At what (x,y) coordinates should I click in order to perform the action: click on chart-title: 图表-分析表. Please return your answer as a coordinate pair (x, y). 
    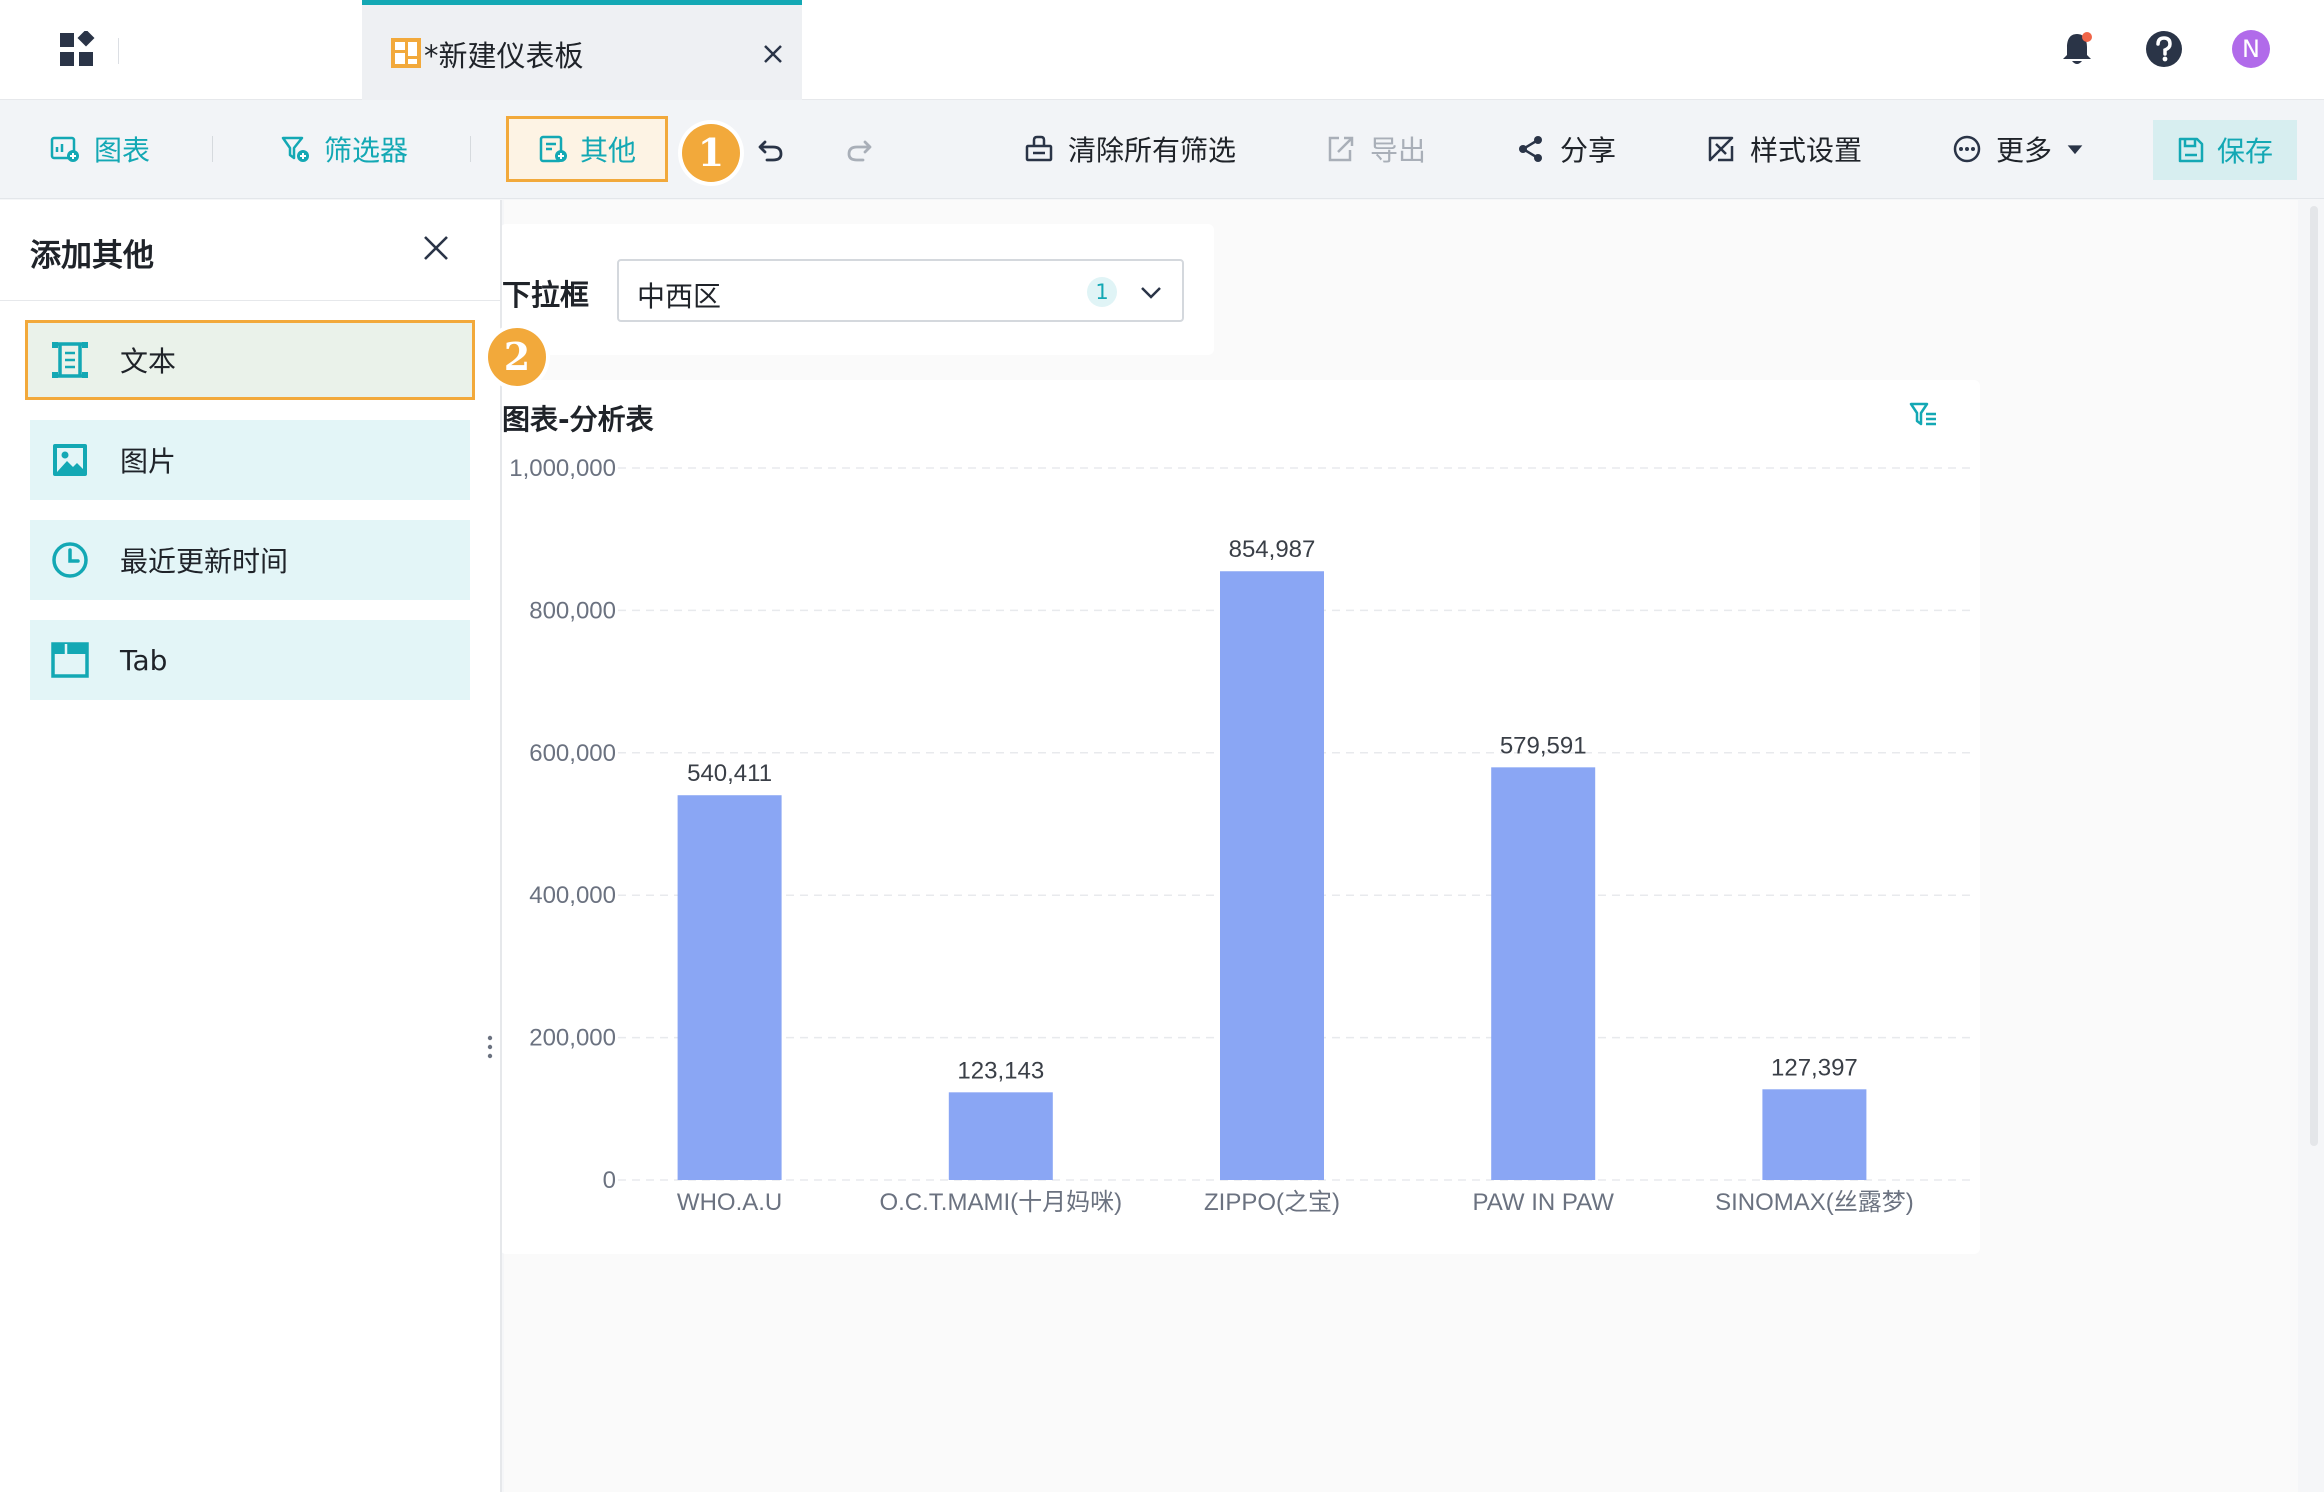
    Looking at the image, I should click on (578, 419).